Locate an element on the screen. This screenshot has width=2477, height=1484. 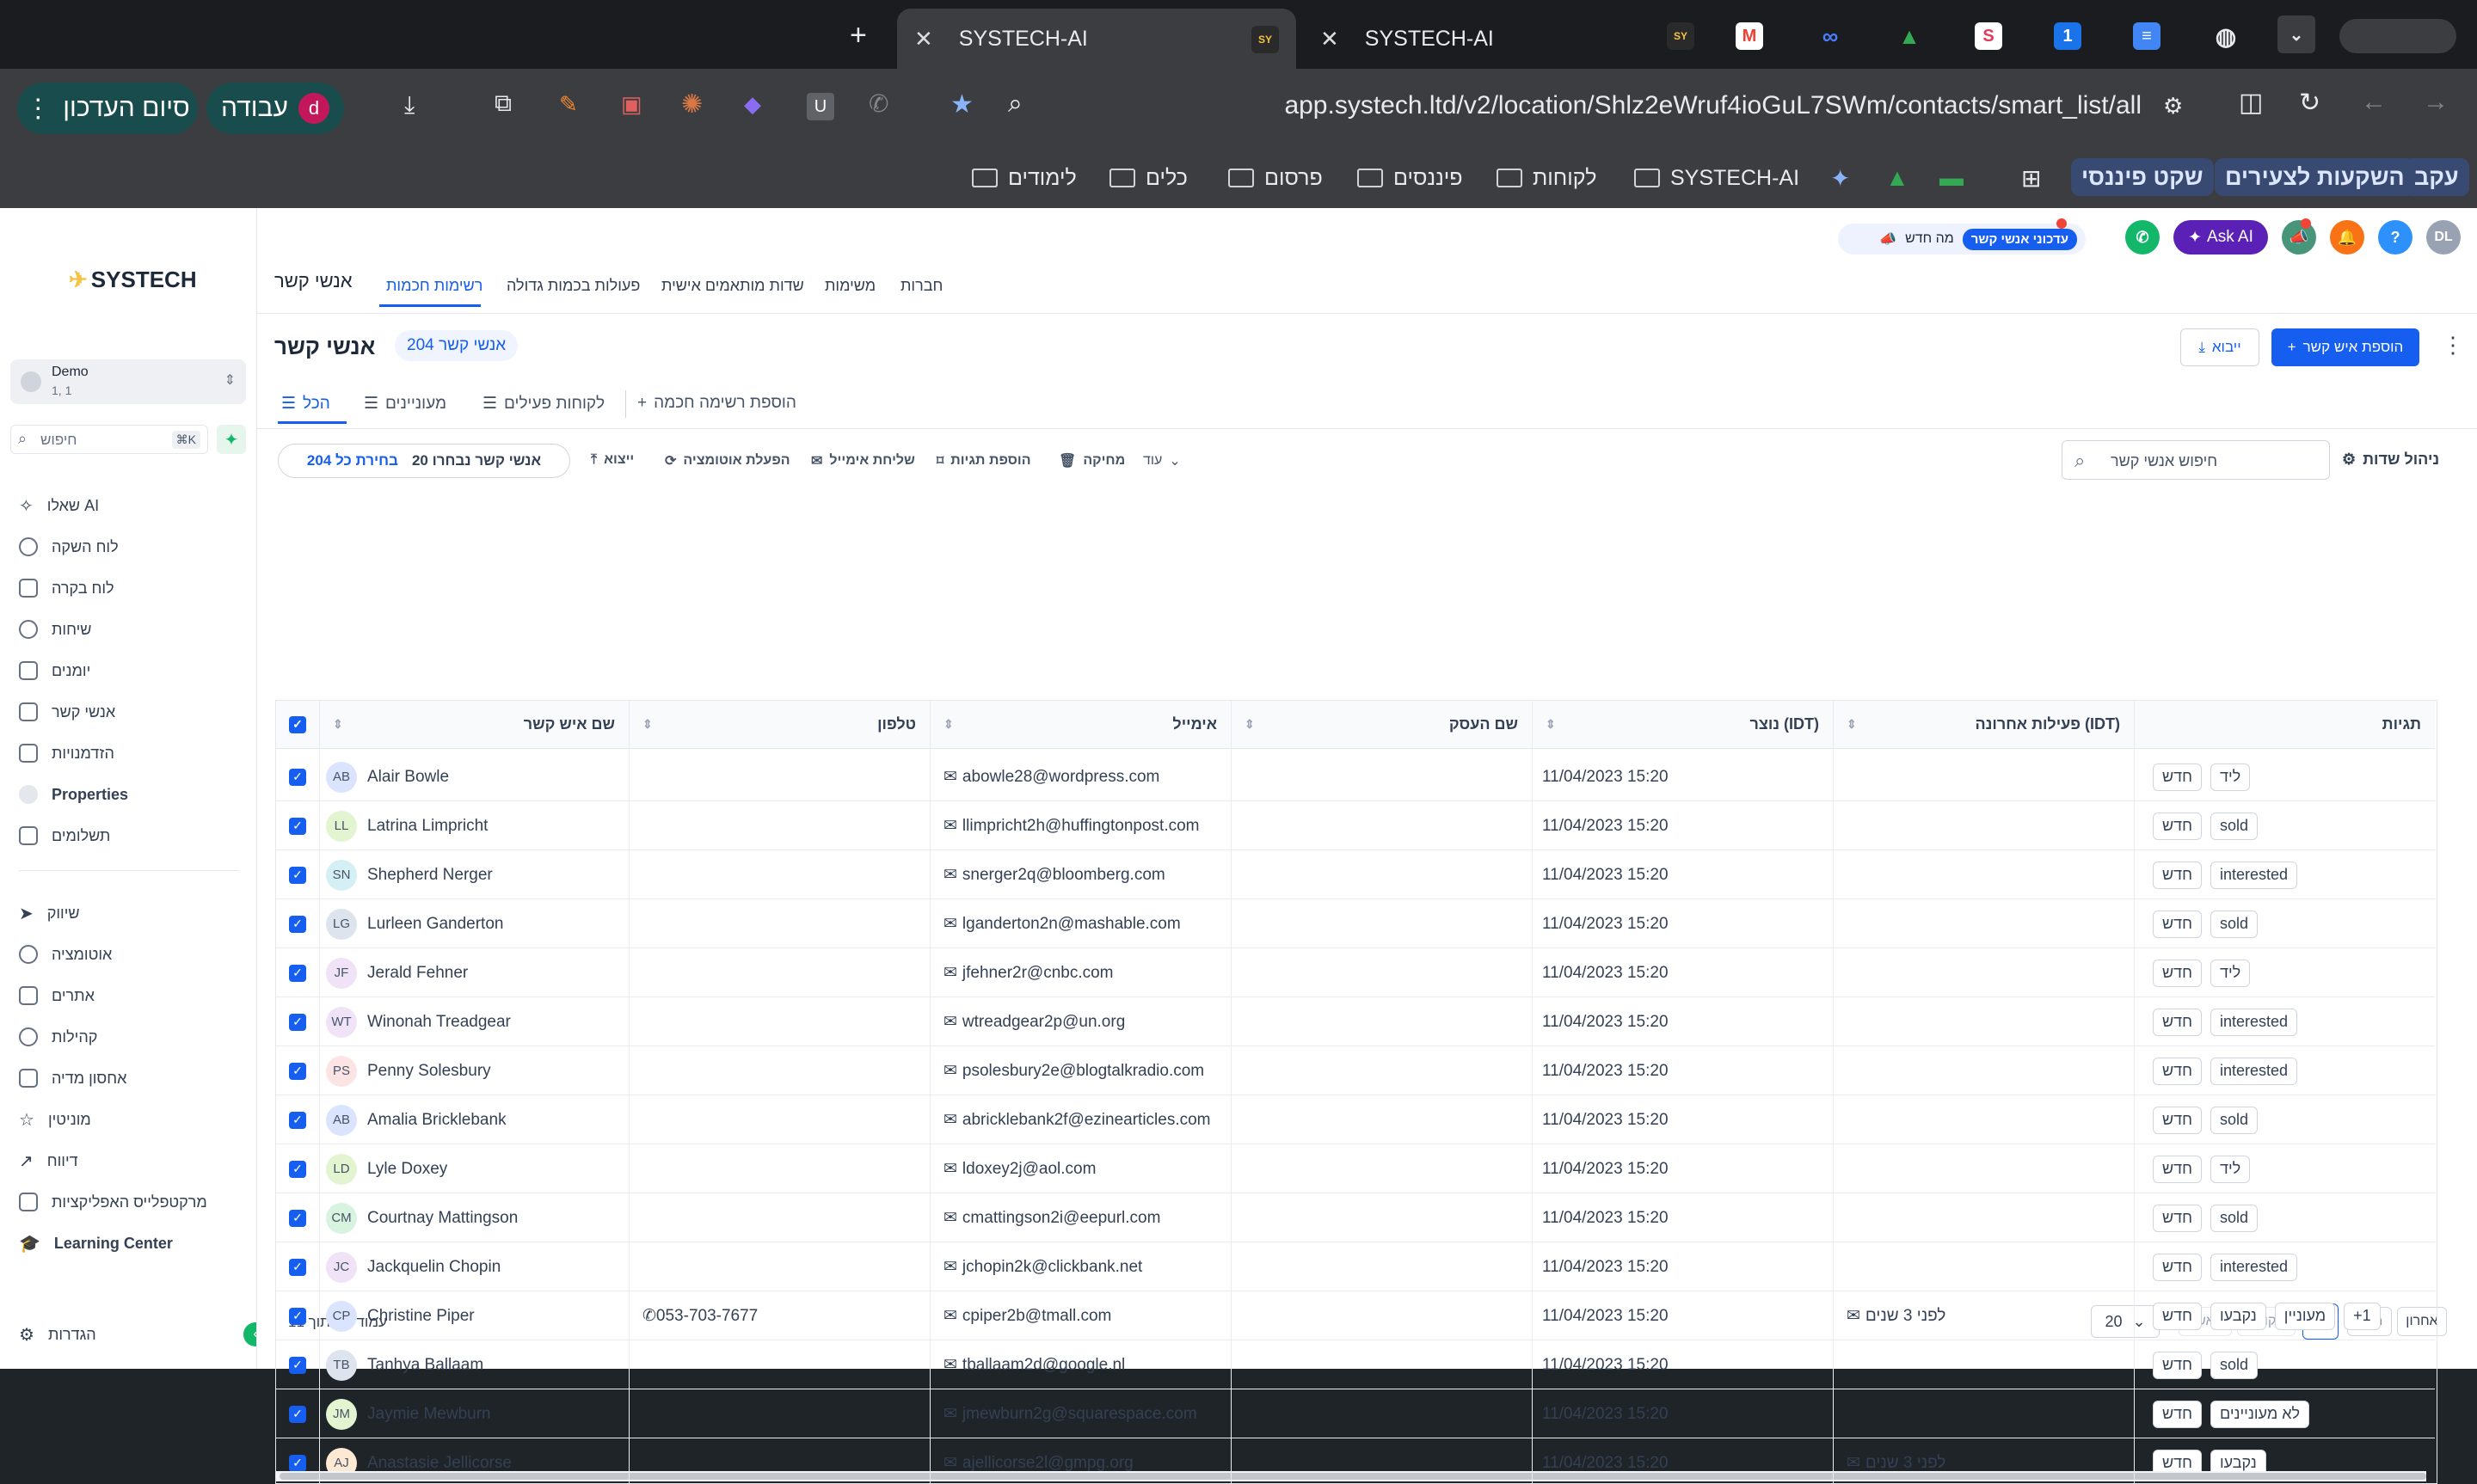
account-switcher: Demo 1, 1 ⇕ is located at coordinates (128, 381).